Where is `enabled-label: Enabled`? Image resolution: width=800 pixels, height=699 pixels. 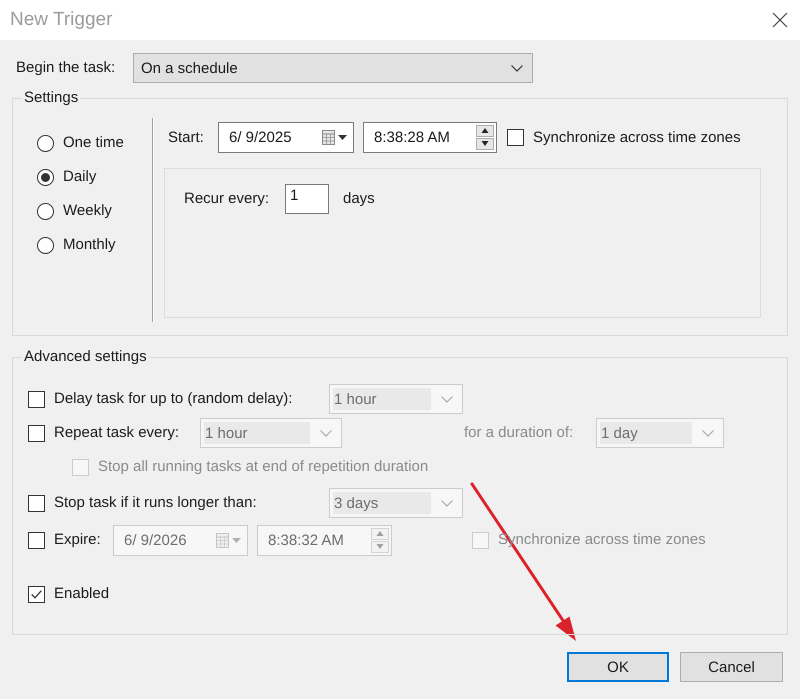 enabled-label: Enabled is located at coordinates (82, 594).